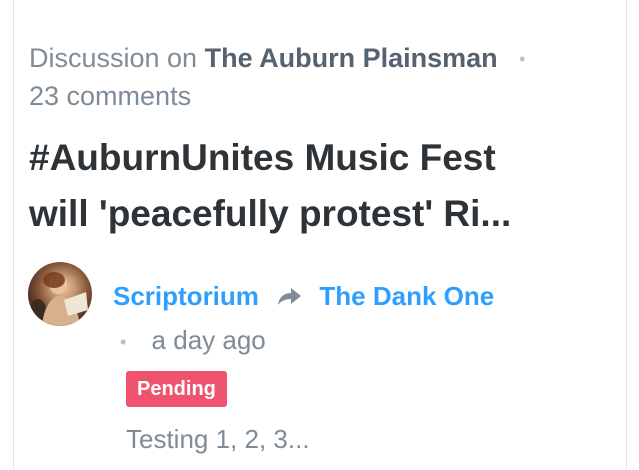 Image resolution: width=639 pixels, height=470 pixels. Describe the element at coordinates (58, 299) in the screenshot. I see `avatar-image` at that location.